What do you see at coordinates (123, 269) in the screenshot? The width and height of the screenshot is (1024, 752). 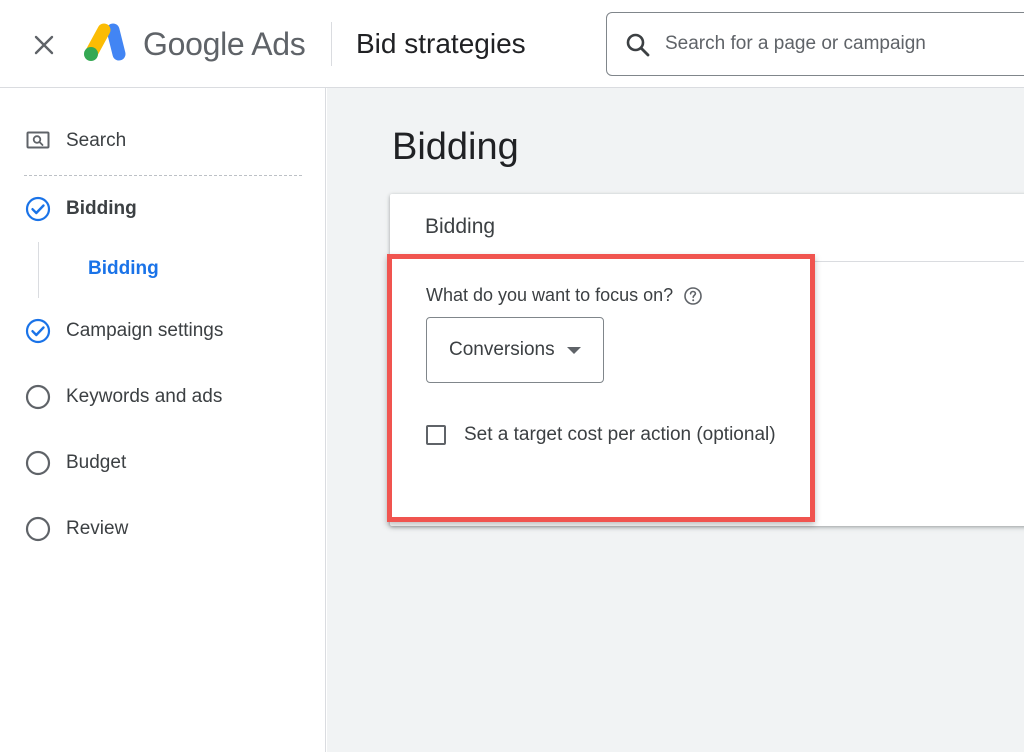 I see `sidebar-subitem-bidding: Bidding` at bounding box center [123, 269].